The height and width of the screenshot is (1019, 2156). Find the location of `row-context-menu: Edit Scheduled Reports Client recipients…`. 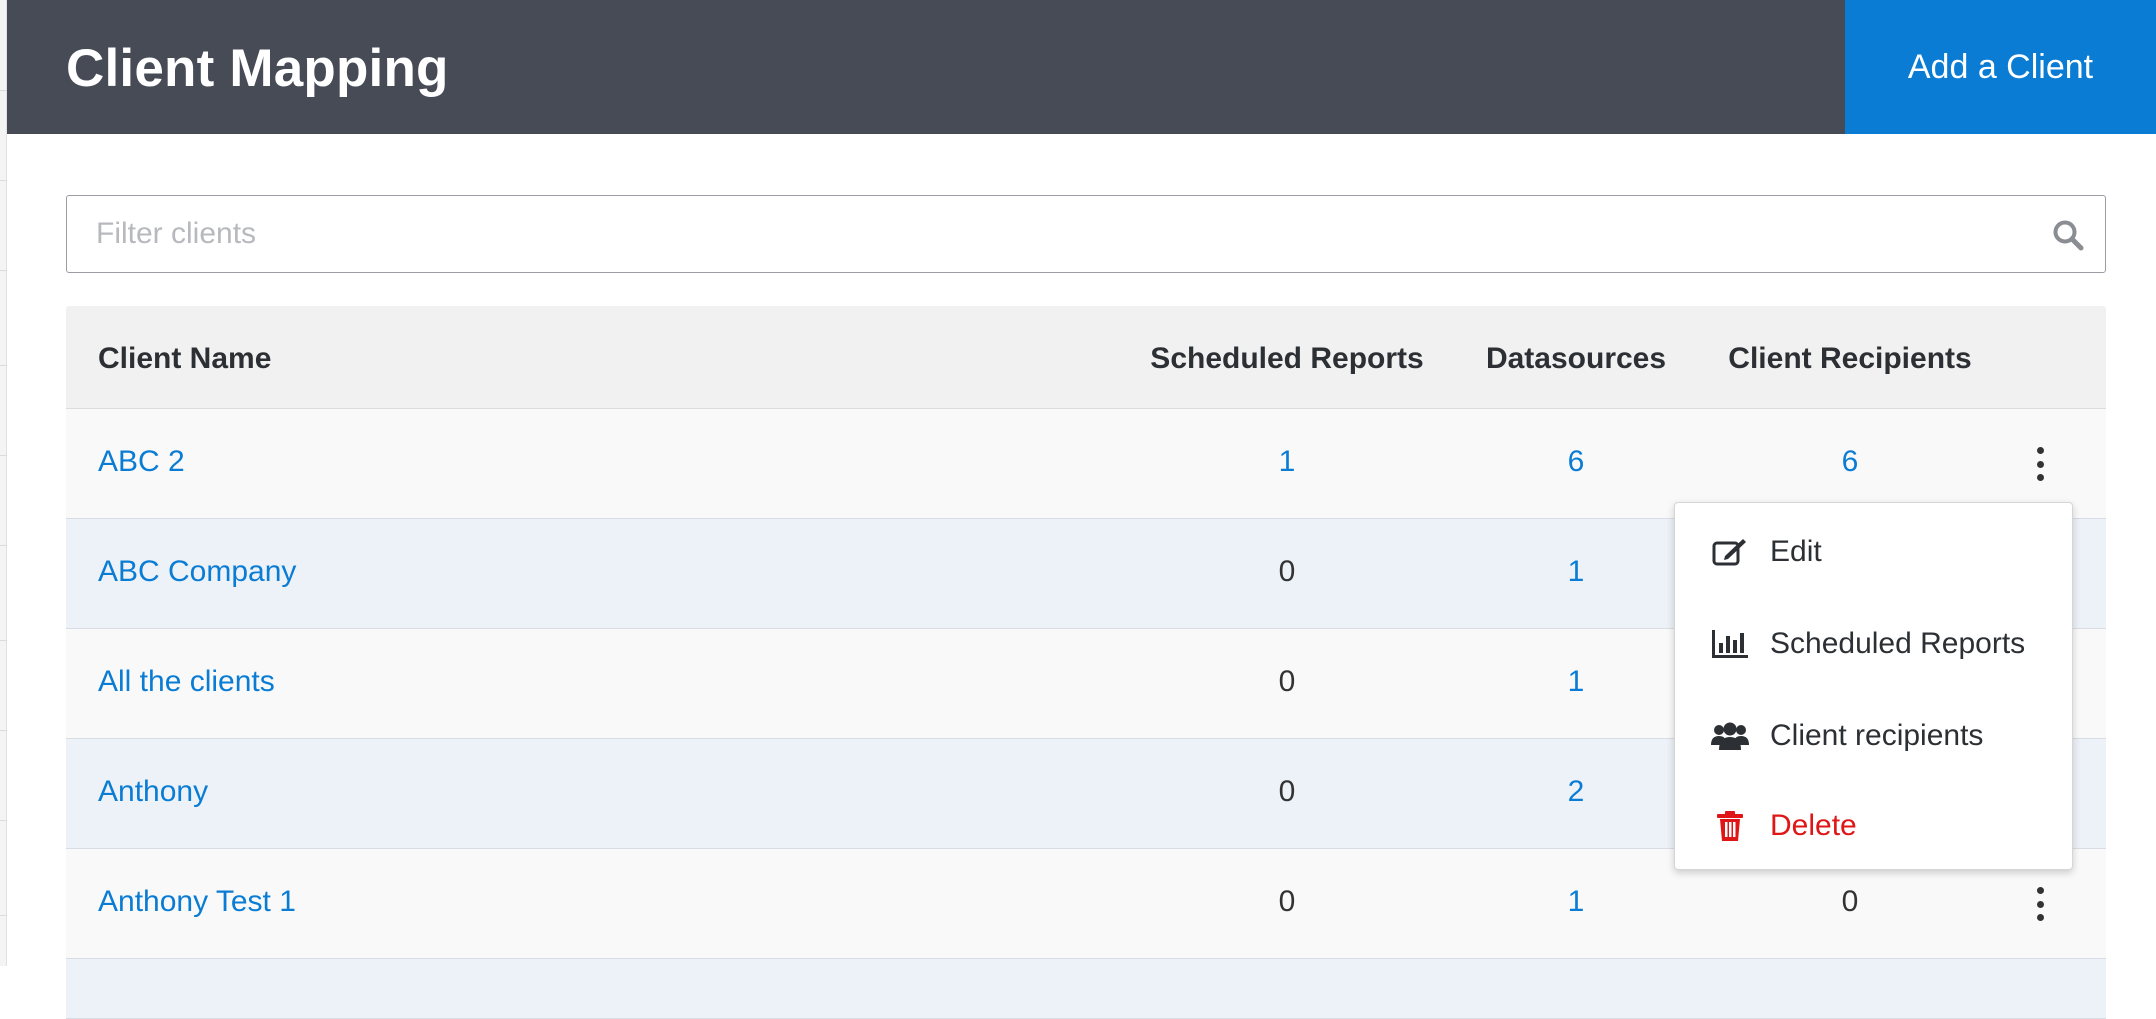

row-context-menu: Edit Scheduled Reports Client recipients… is located at coordinates (1873, 686).